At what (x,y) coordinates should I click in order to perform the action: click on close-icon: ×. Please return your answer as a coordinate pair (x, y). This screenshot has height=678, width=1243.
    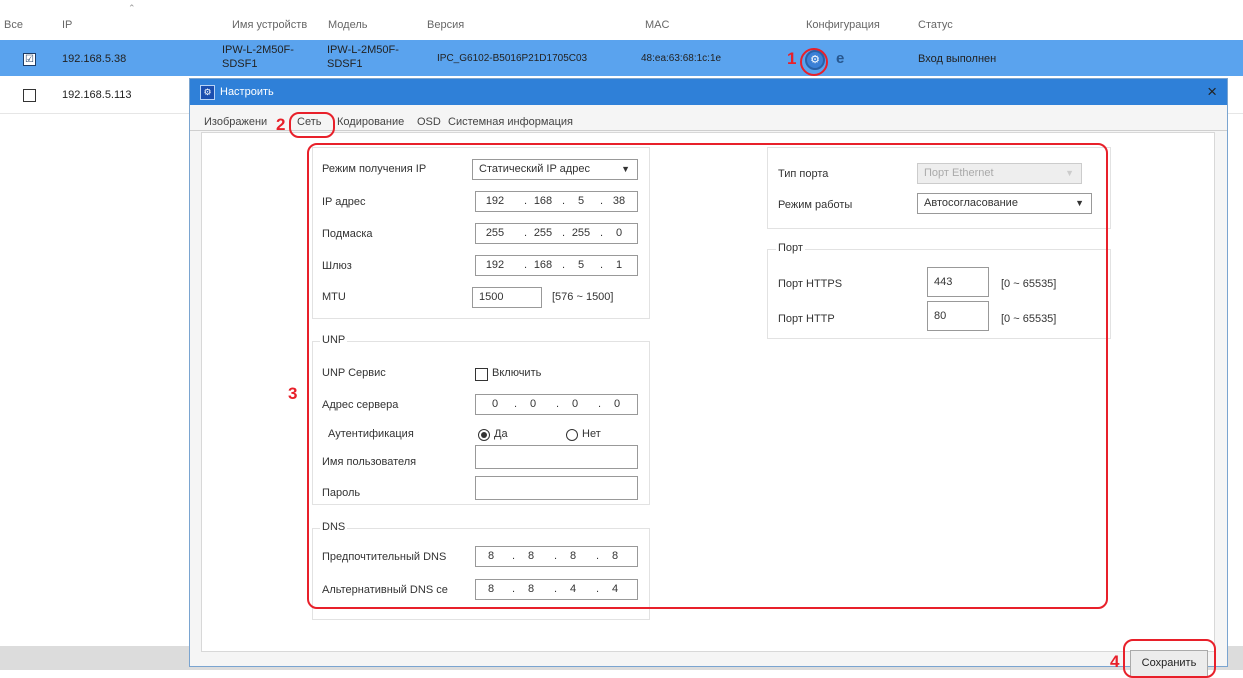
    Looking at the image, I should click on (1212, 92).